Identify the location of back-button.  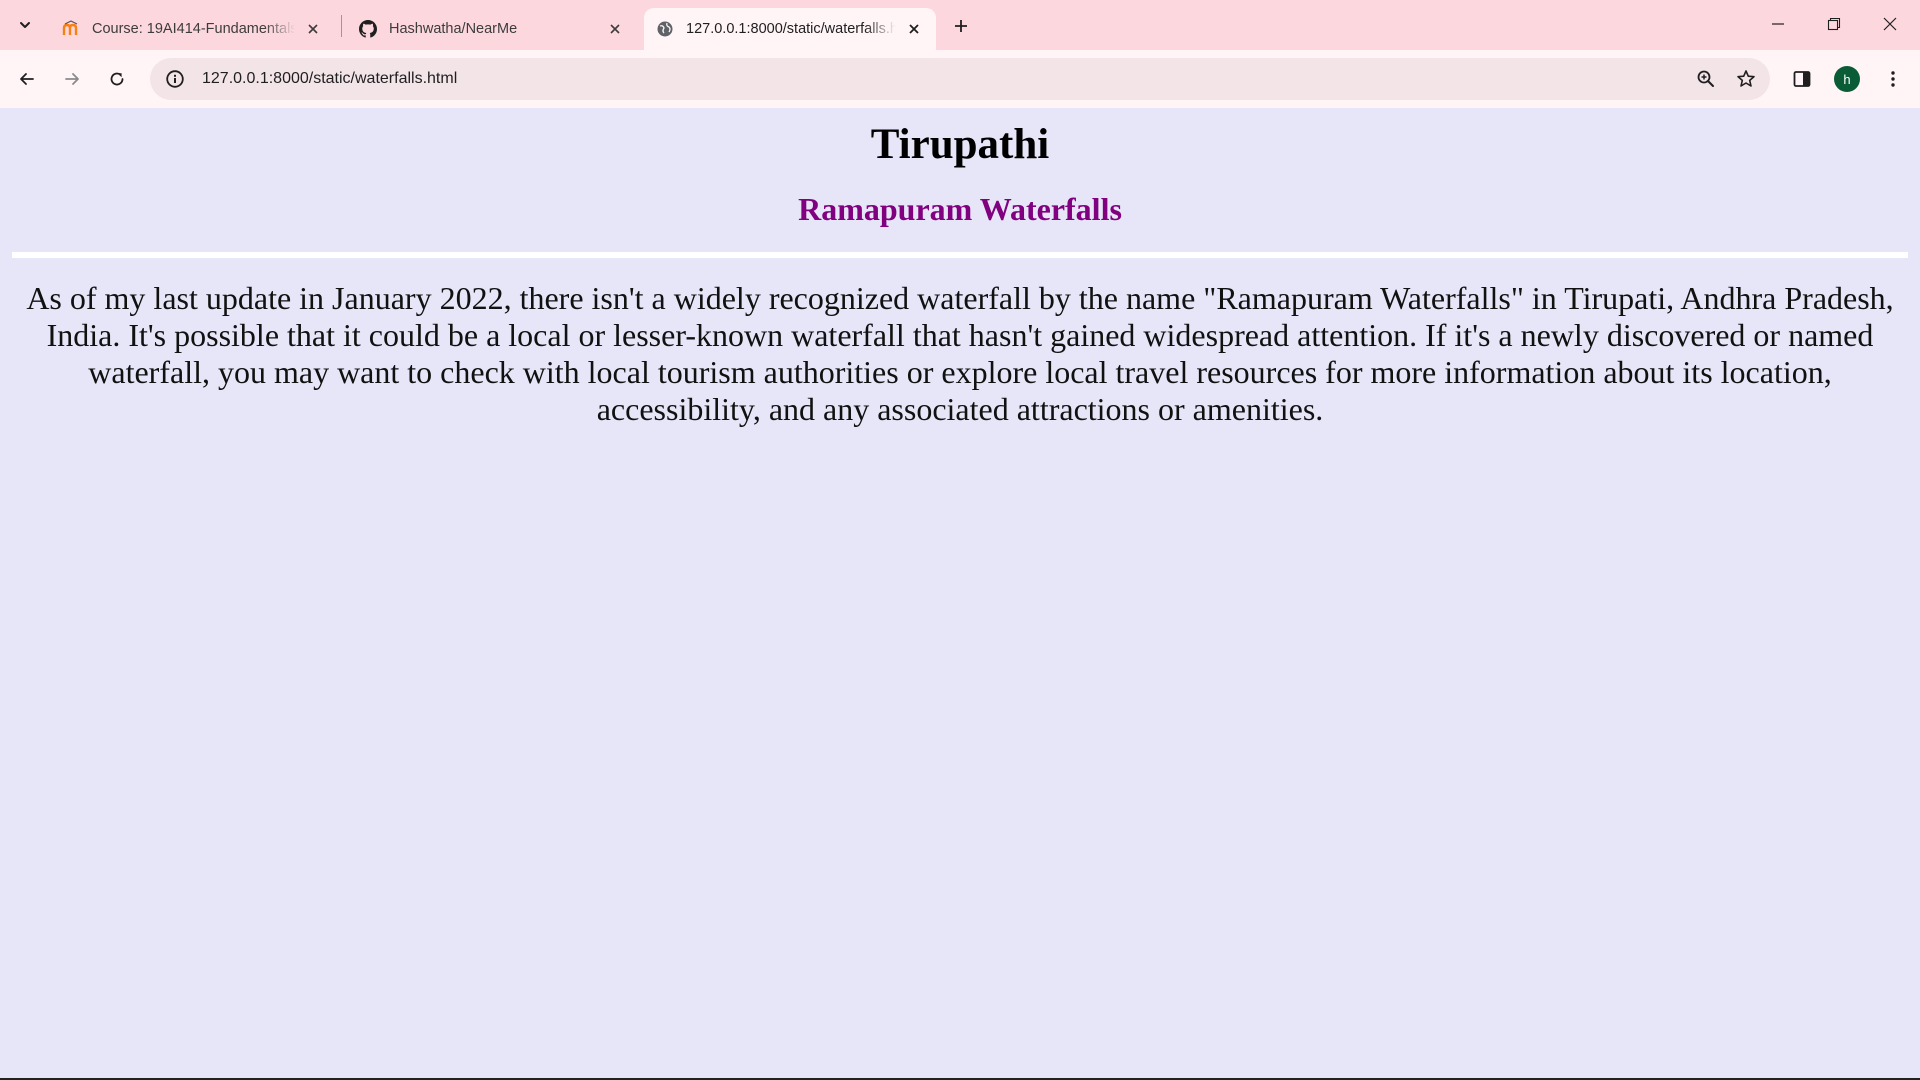
(27, 79).